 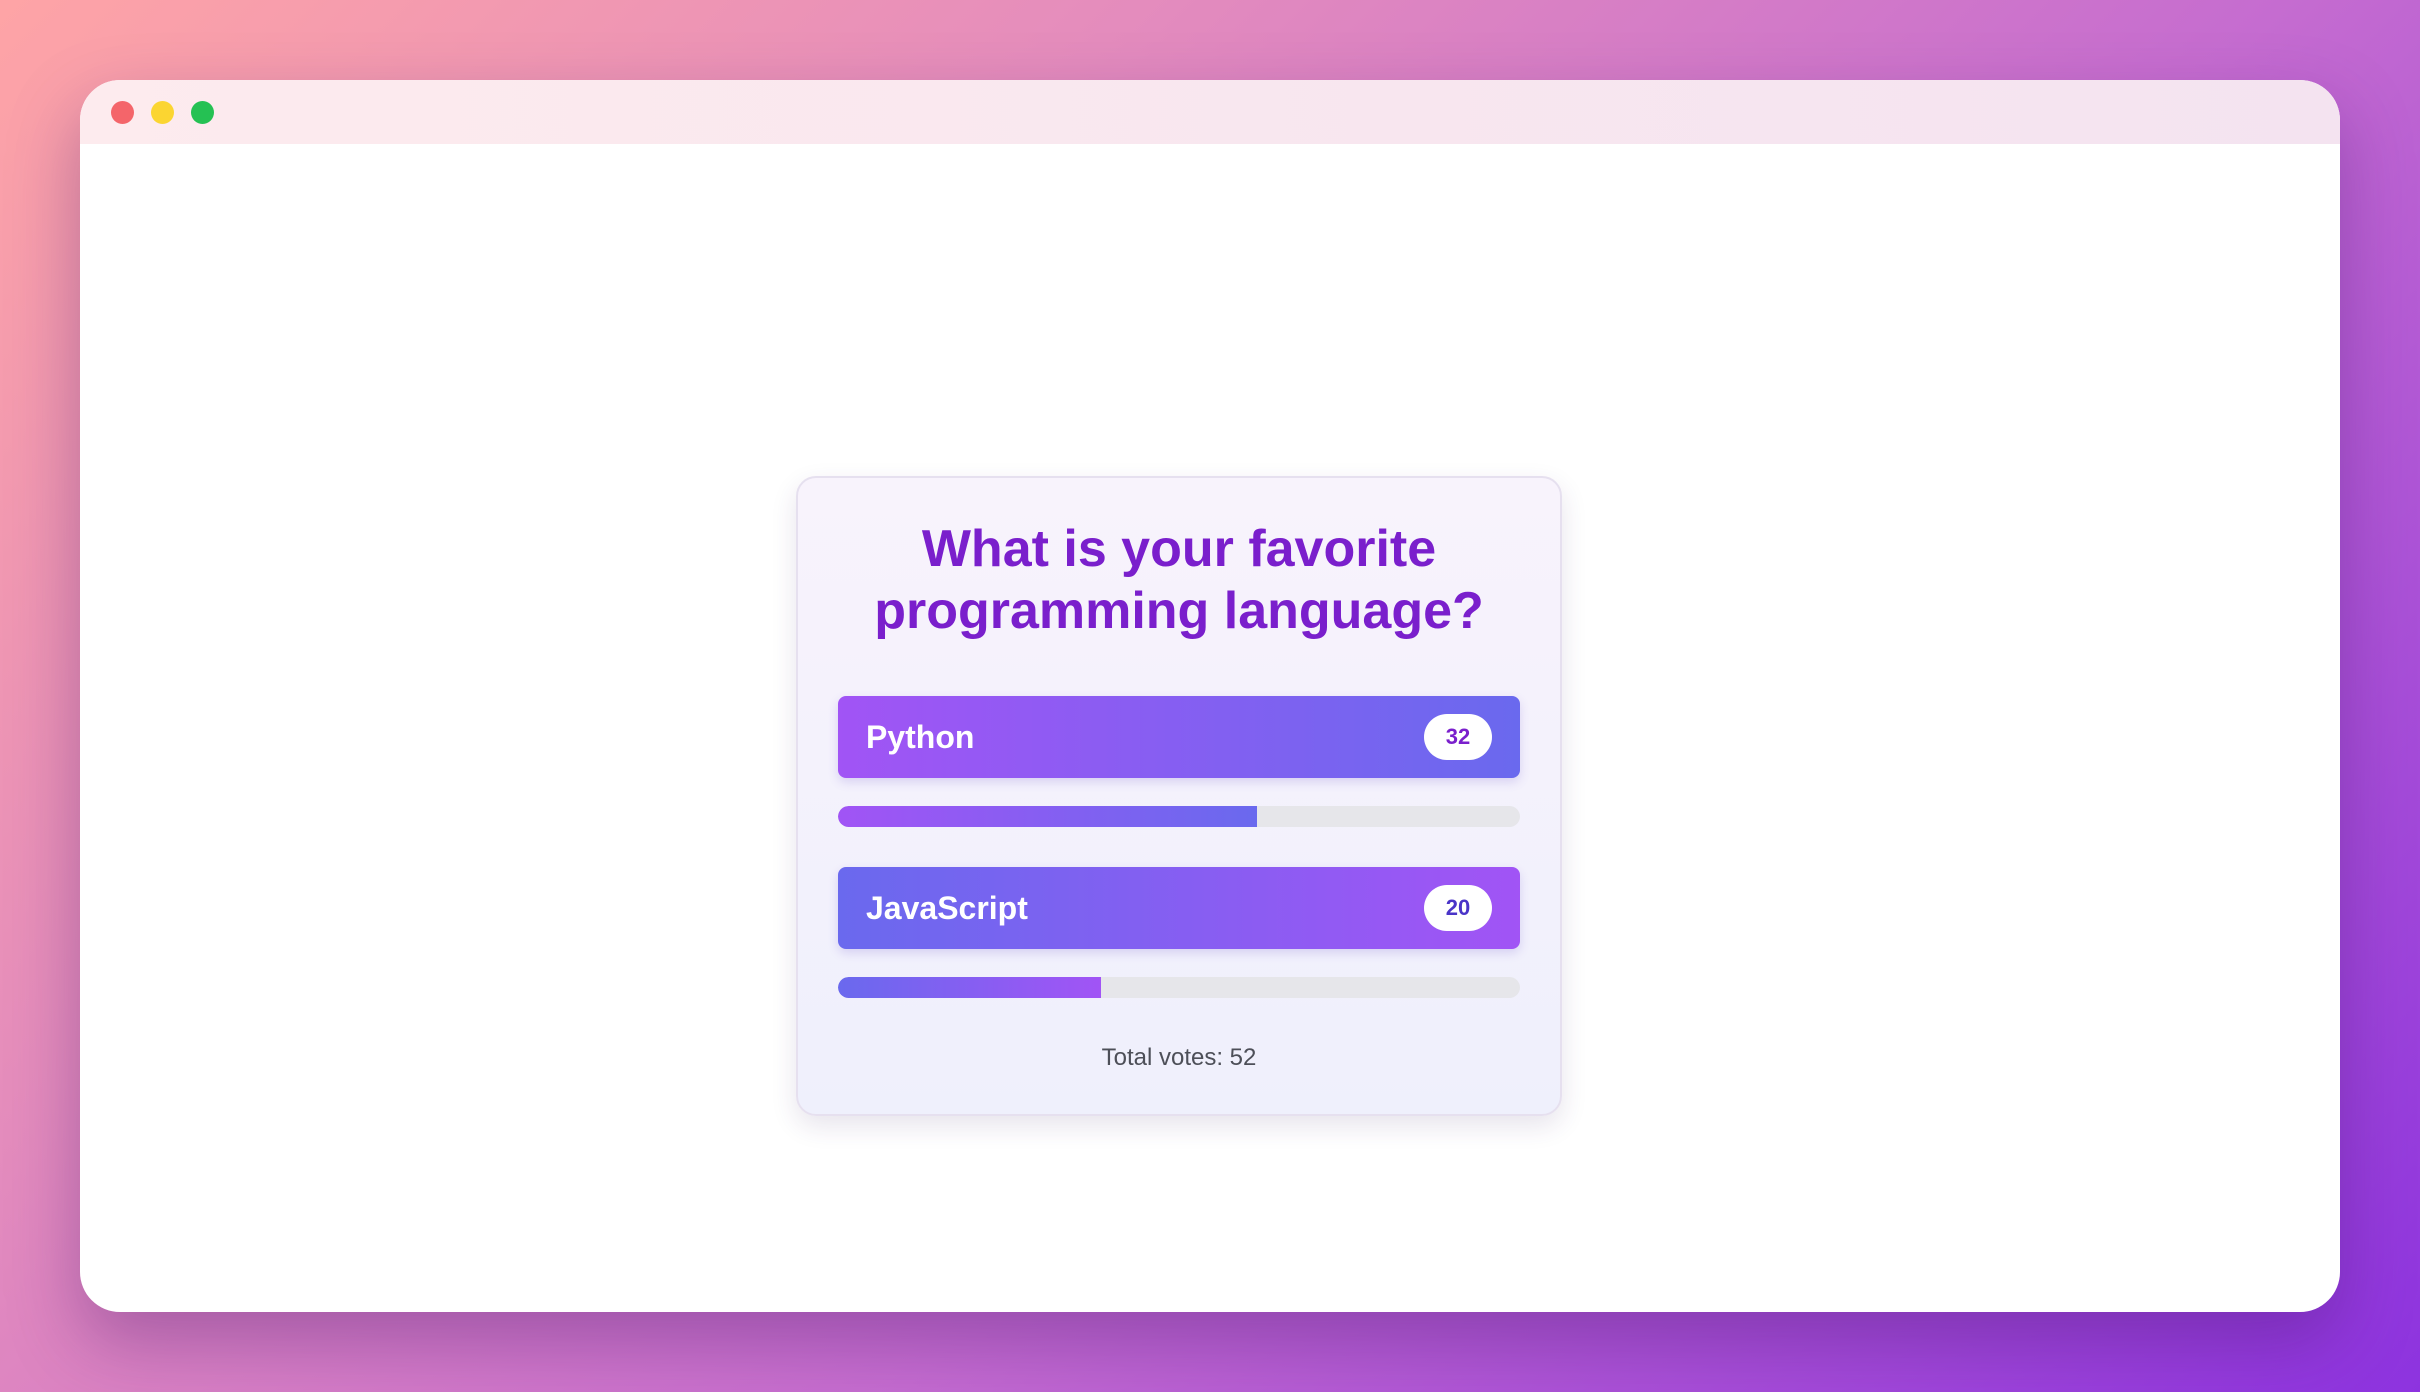 I want to click on vote-count-badge-javascript: 20, so click(x=1458, y=908).